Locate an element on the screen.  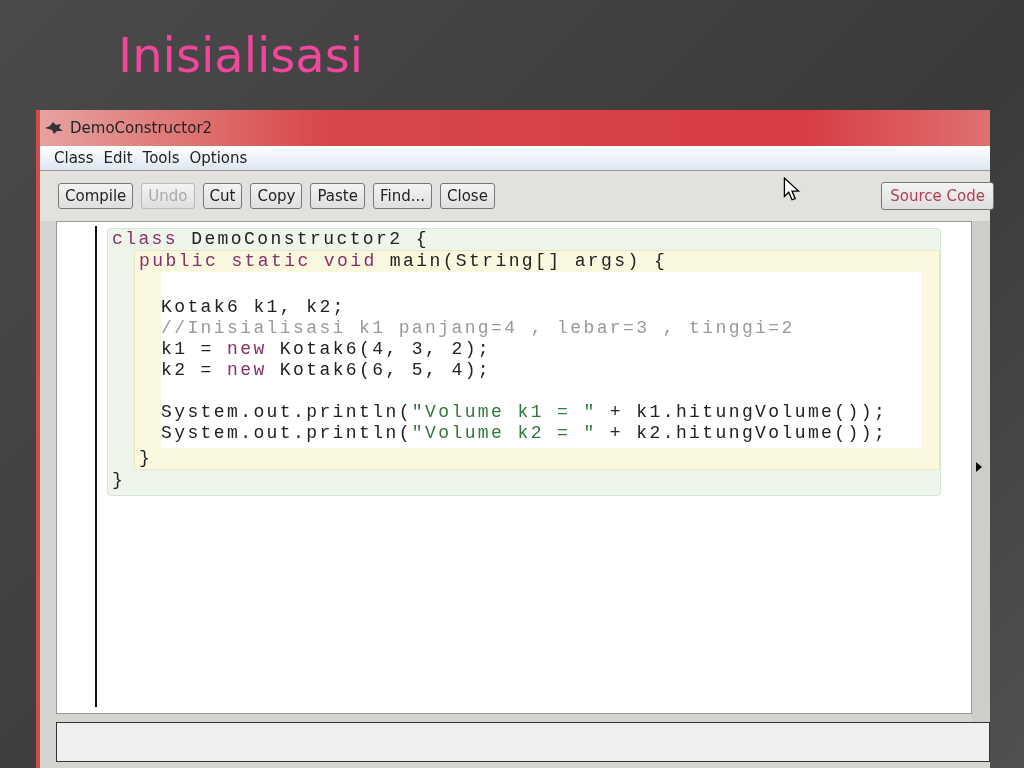
toolbar-button: Cut is located at coordinates (222, 196).